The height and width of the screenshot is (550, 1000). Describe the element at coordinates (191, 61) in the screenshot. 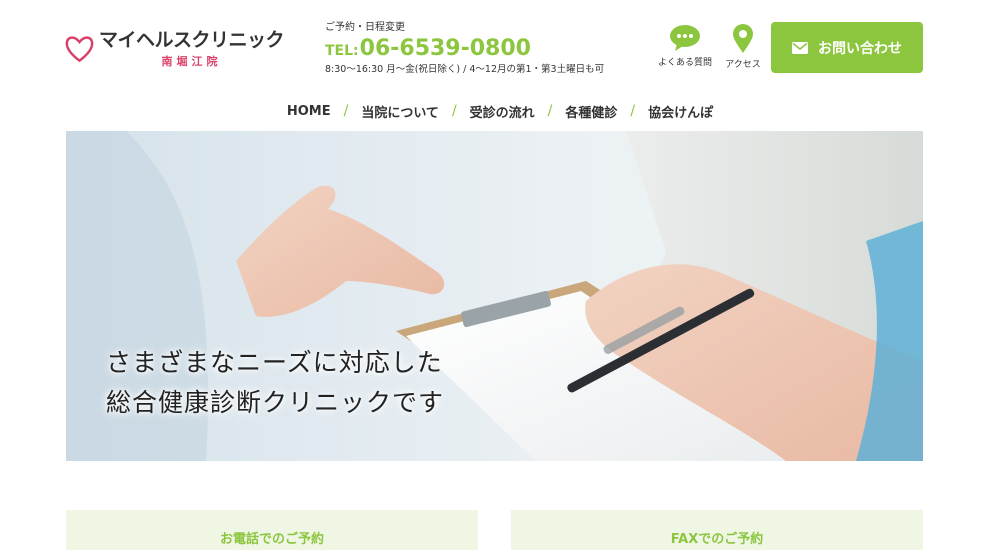

I see `clinic-branch: 南堀江院` at that location.